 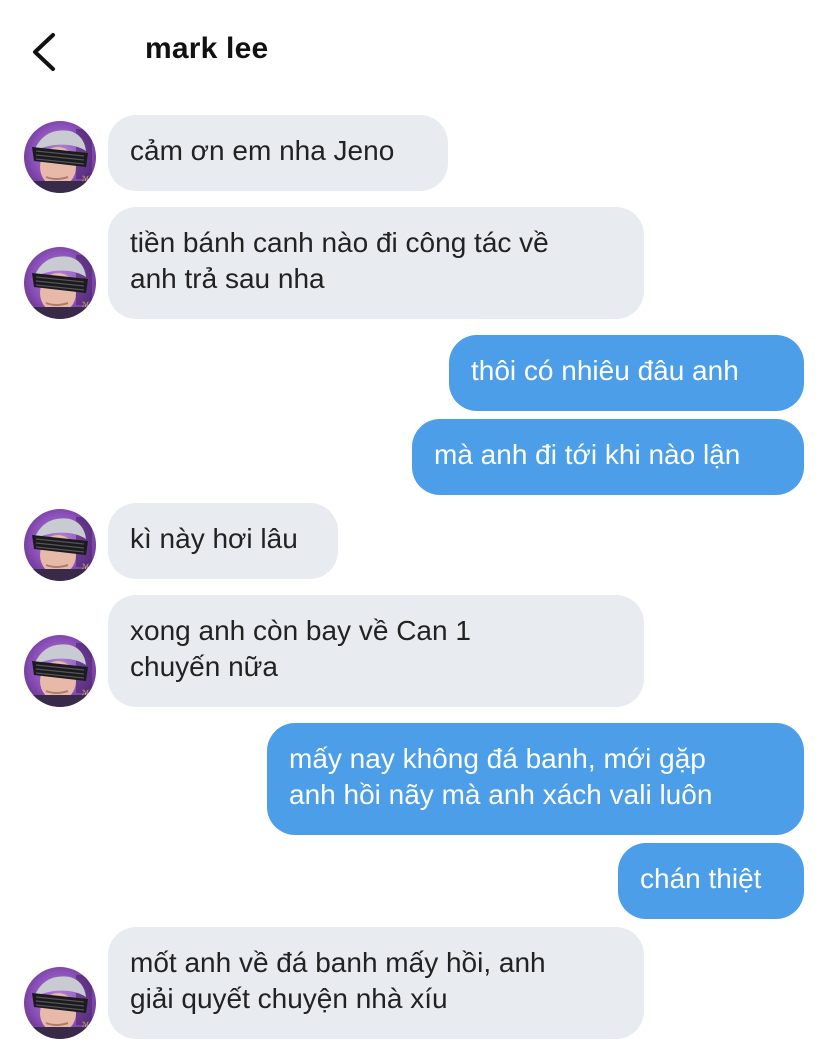 I want to click on message-text-line: kì này hơi lâu, so click(x=214, y=538).